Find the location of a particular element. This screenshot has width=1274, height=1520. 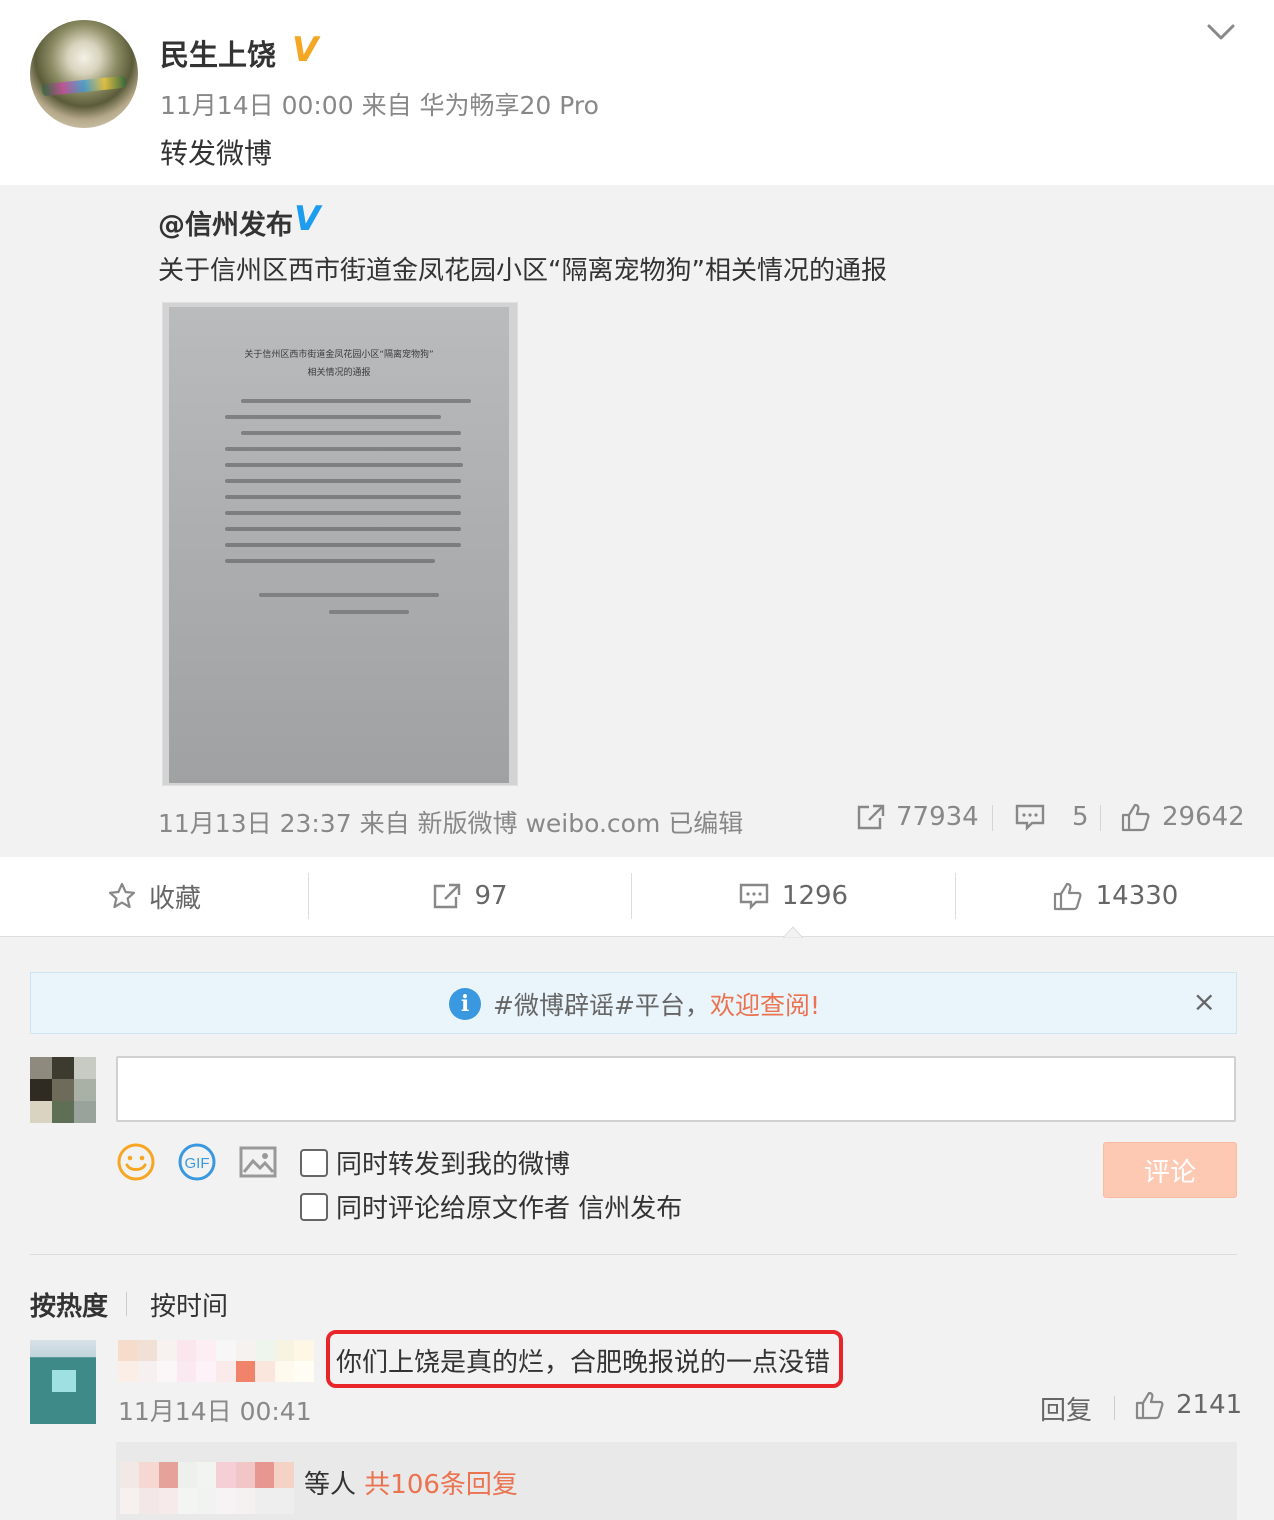

close-icon: × is located at coordinates (1204, 1001).